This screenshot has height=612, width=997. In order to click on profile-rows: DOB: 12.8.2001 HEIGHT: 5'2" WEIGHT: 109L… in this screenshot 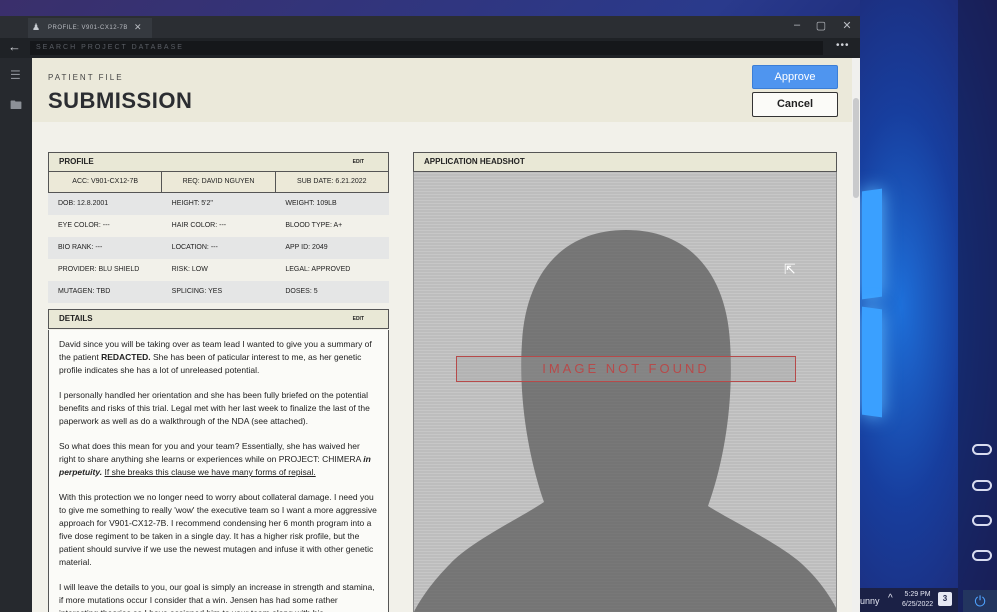, I will do `click(218, 248)`.